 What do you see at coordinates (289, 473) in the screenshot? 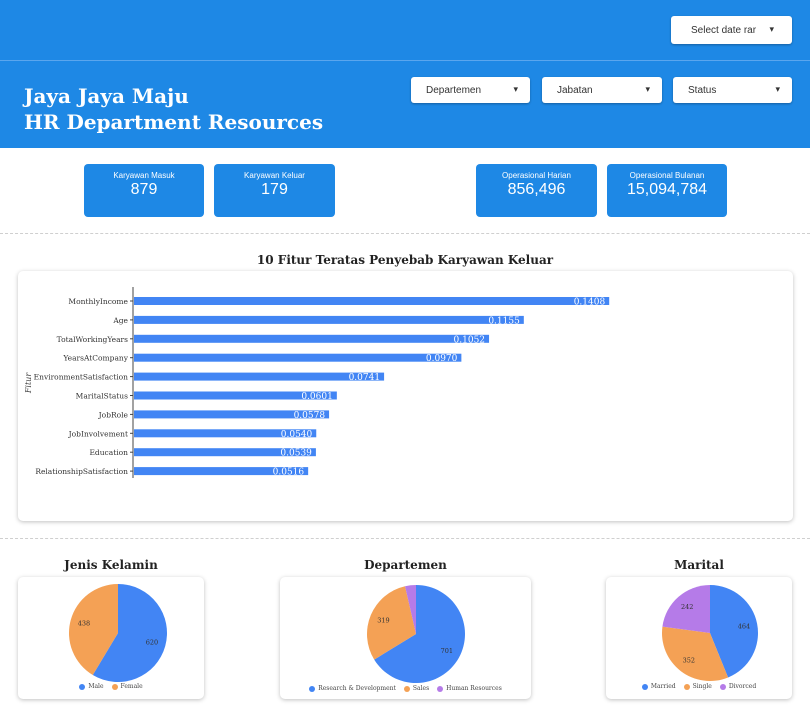
I see `bar-value-label: 0.0516` at bounding box center [289, 473].